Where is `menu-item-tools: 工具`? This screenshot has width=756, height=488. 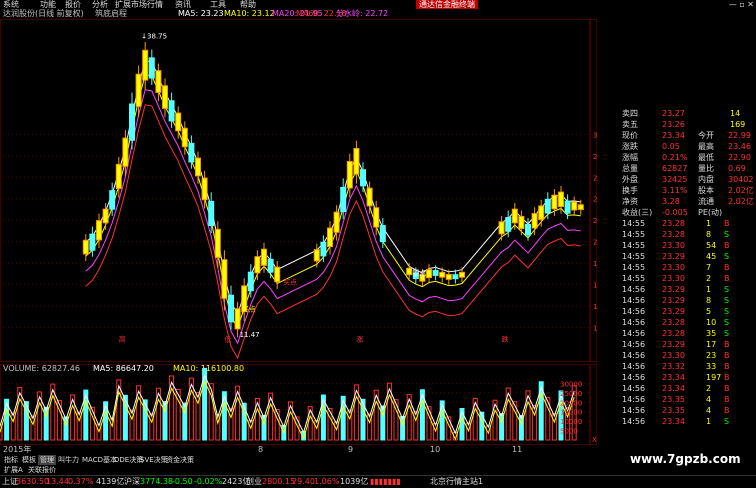
menu-item-tools: 工具 is located at coordinates (218, 4).